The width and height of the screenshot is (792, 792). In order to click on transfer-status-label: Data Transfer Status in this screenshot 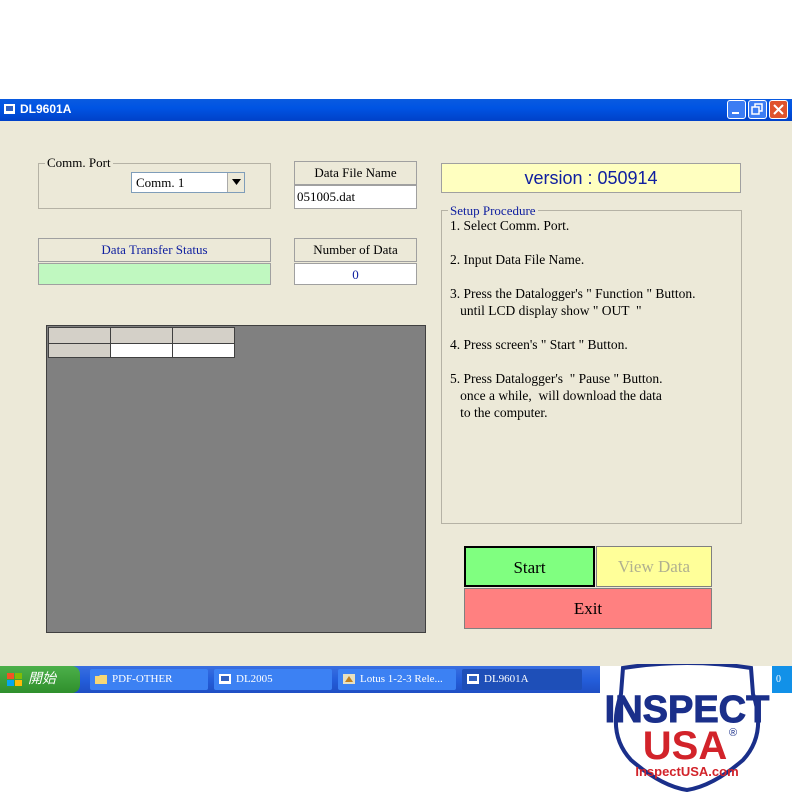, I will do `click(154, 250)`.